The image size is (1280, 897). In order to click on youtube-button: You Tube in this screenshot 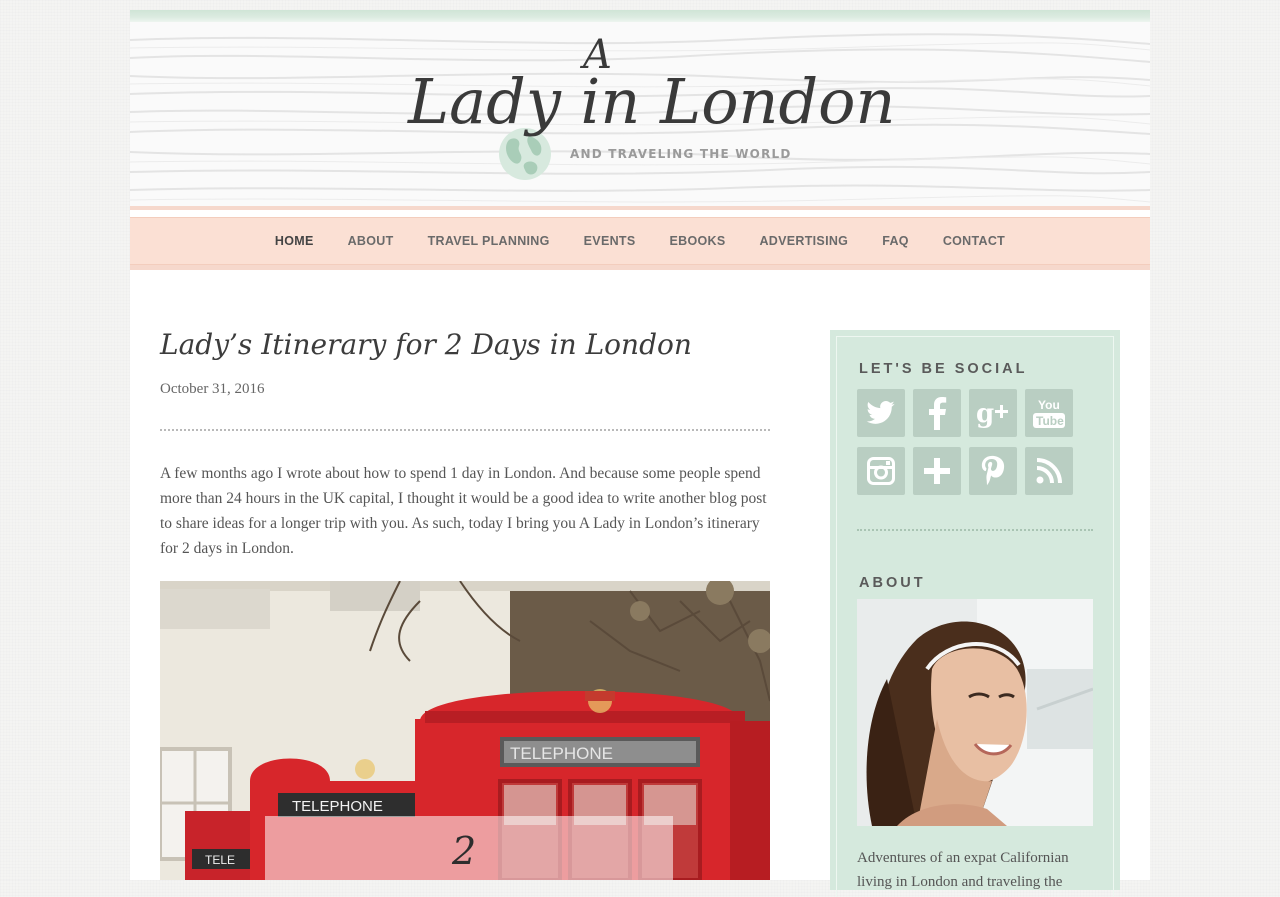, I will do `click(1049, 413)`.